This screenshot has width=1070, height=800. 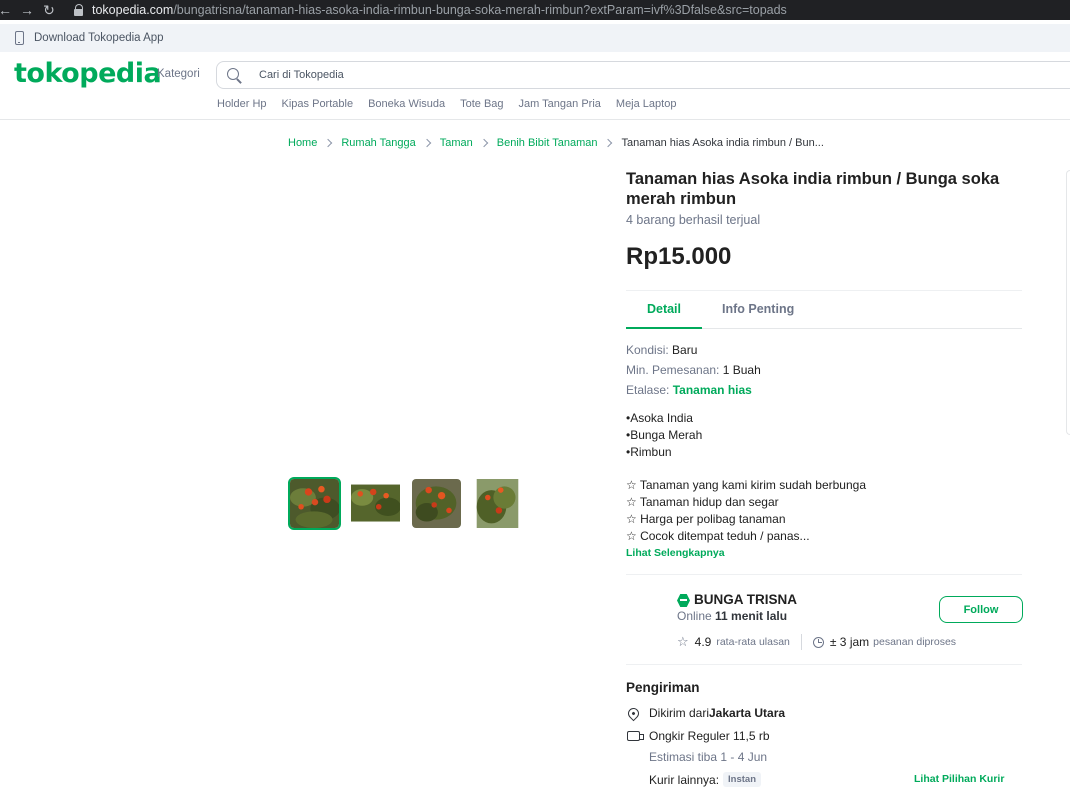 What do you see at coordinates (753, 642) in the screenshot?
I see `rating-label: rata-rata ulasan` at bounding box center [753, 642].